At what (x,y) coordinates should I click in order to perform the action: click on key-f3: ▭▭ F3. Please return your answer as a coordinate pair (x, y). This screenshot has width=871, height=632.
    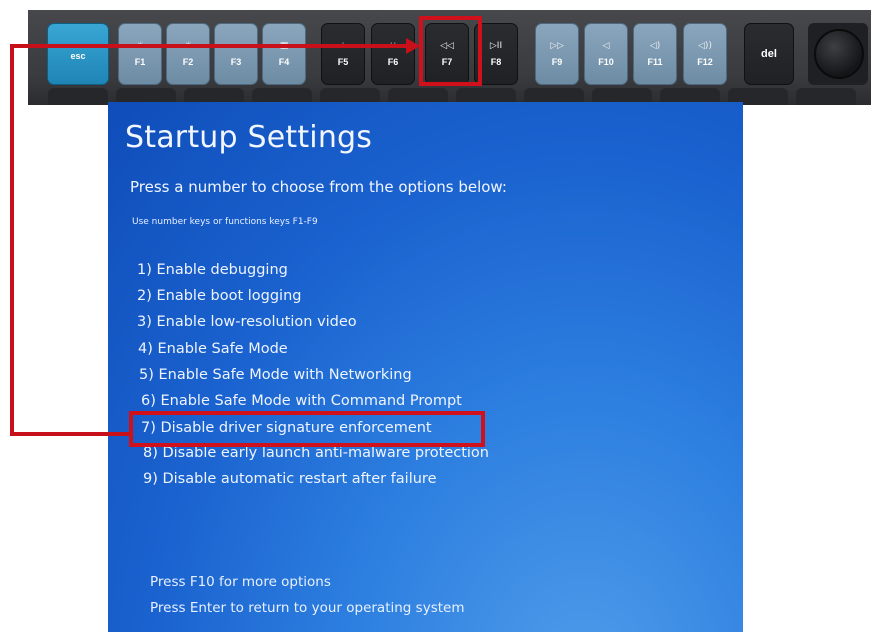
    Looking at the image, I should click on (236, 54).